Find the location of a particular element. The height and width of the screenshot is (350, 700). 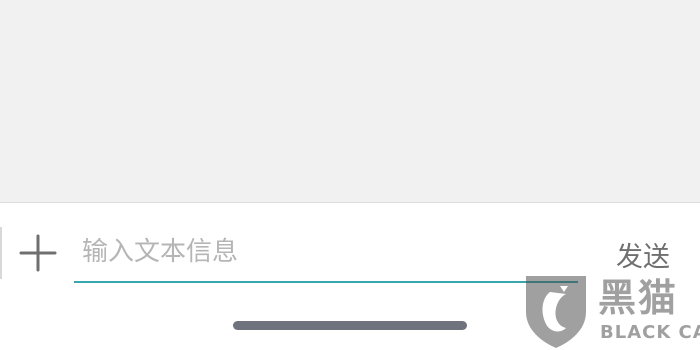

send-button: 发送 is located at coordinates (643, 254).